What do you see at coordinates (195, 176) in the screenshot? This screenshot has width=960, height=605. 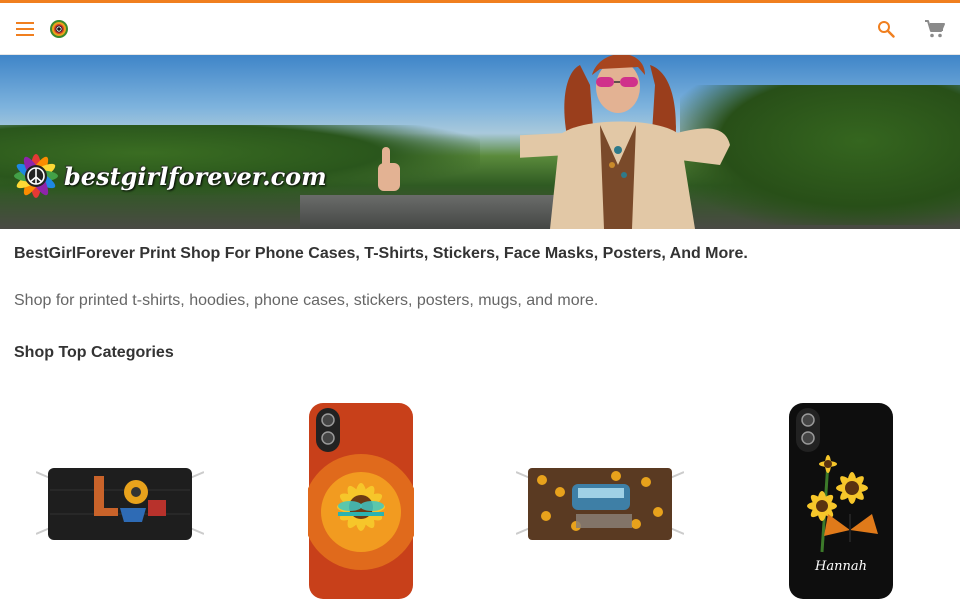 I see `banner-logo-text: bestgirlforever.com` at bounding box center [195, 176].